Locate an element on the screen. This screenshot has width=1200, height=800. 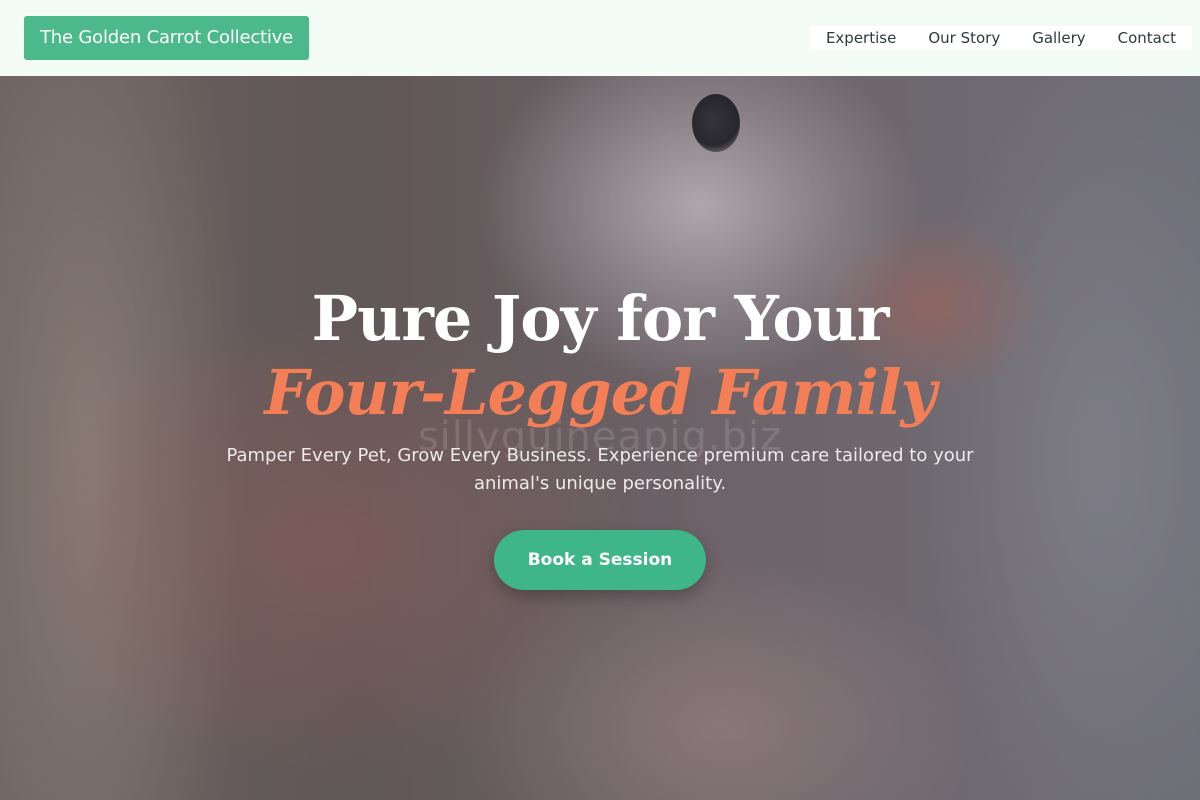
main-nav: Expertise Our Story Gallery Contact is located at coordinates (1000, 38).